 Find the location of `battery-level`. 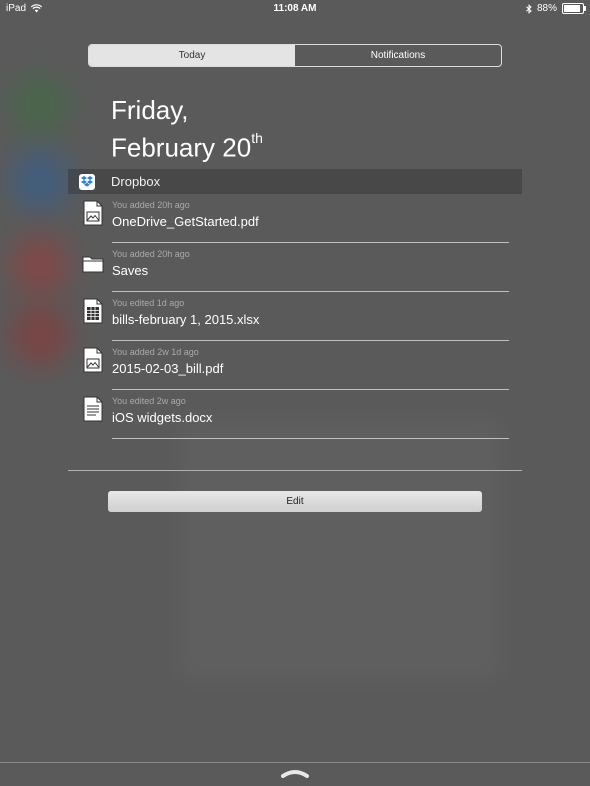

battery-level is located at coordinates (572, 8).